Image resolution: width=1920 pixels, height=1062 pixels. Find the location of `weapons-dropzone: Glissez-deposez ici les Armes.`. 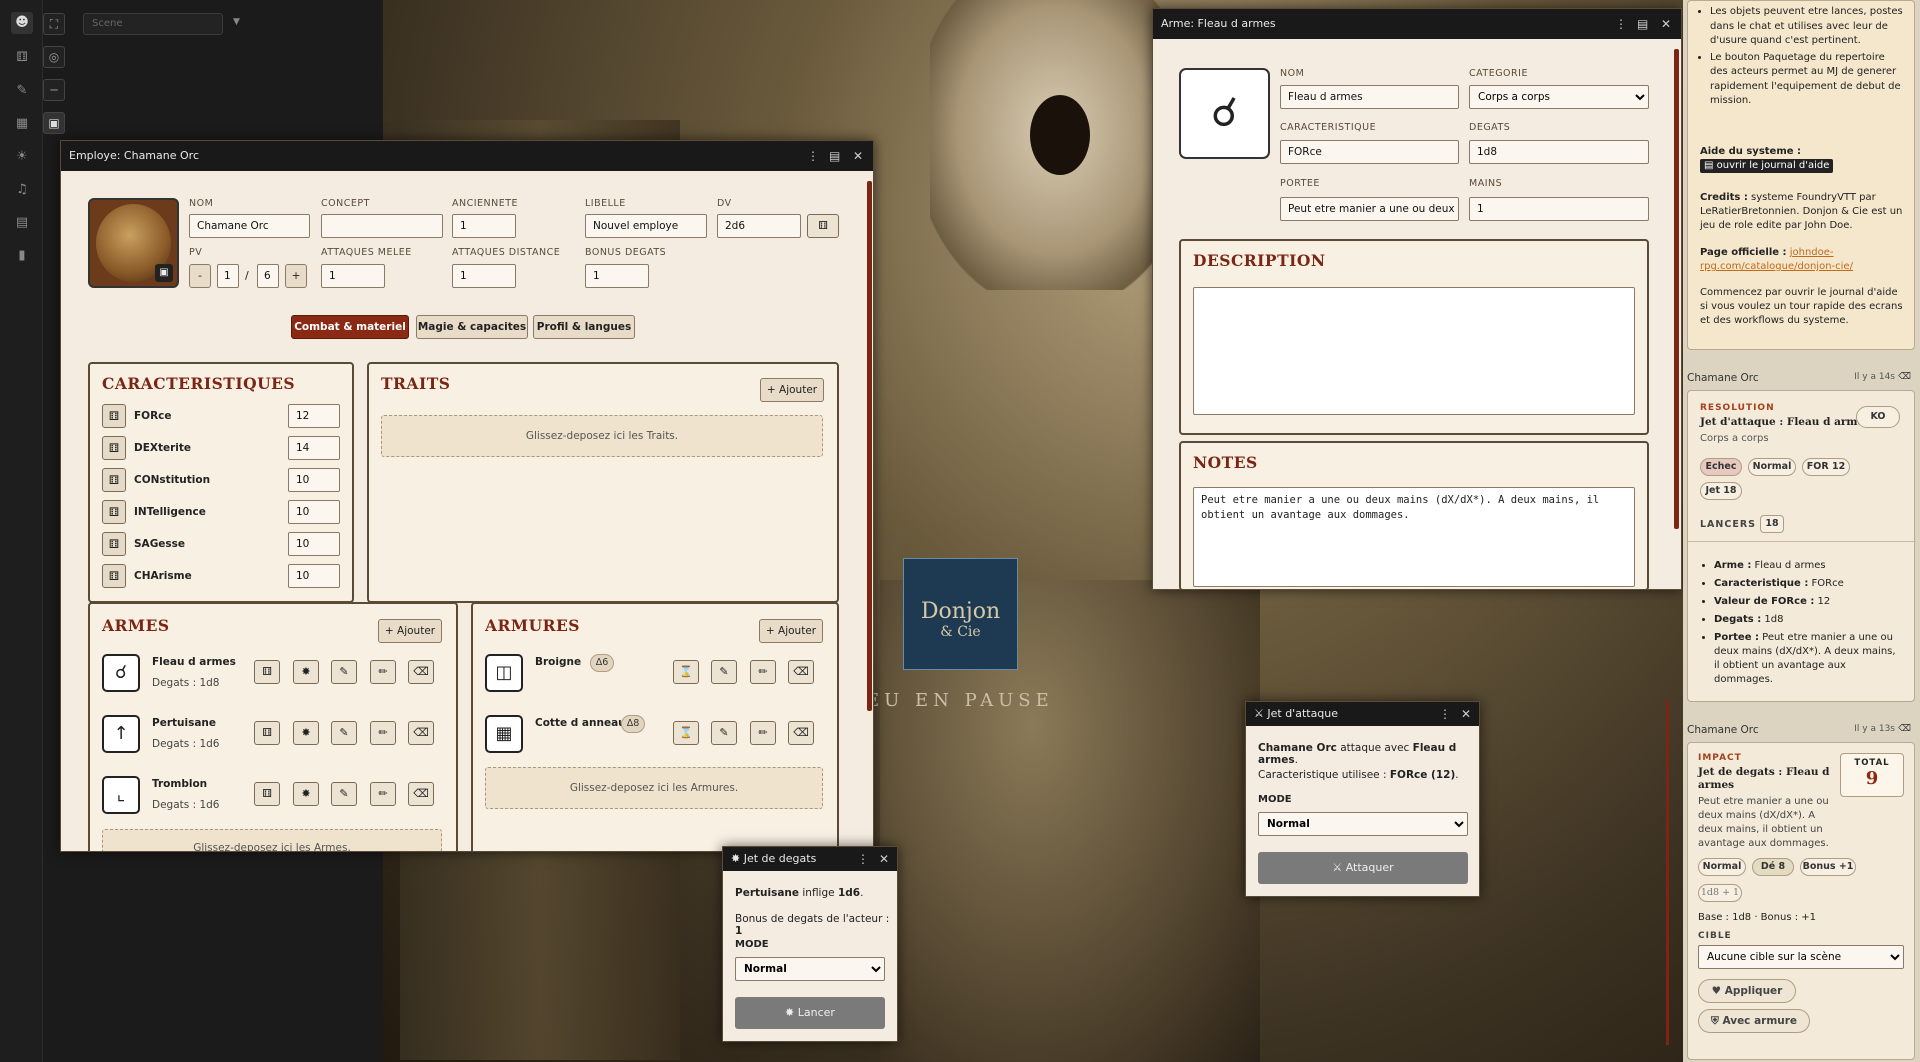

weapons-dropzone: Glissez-deposez ici les Armes. is located at coordinates (272, 840).